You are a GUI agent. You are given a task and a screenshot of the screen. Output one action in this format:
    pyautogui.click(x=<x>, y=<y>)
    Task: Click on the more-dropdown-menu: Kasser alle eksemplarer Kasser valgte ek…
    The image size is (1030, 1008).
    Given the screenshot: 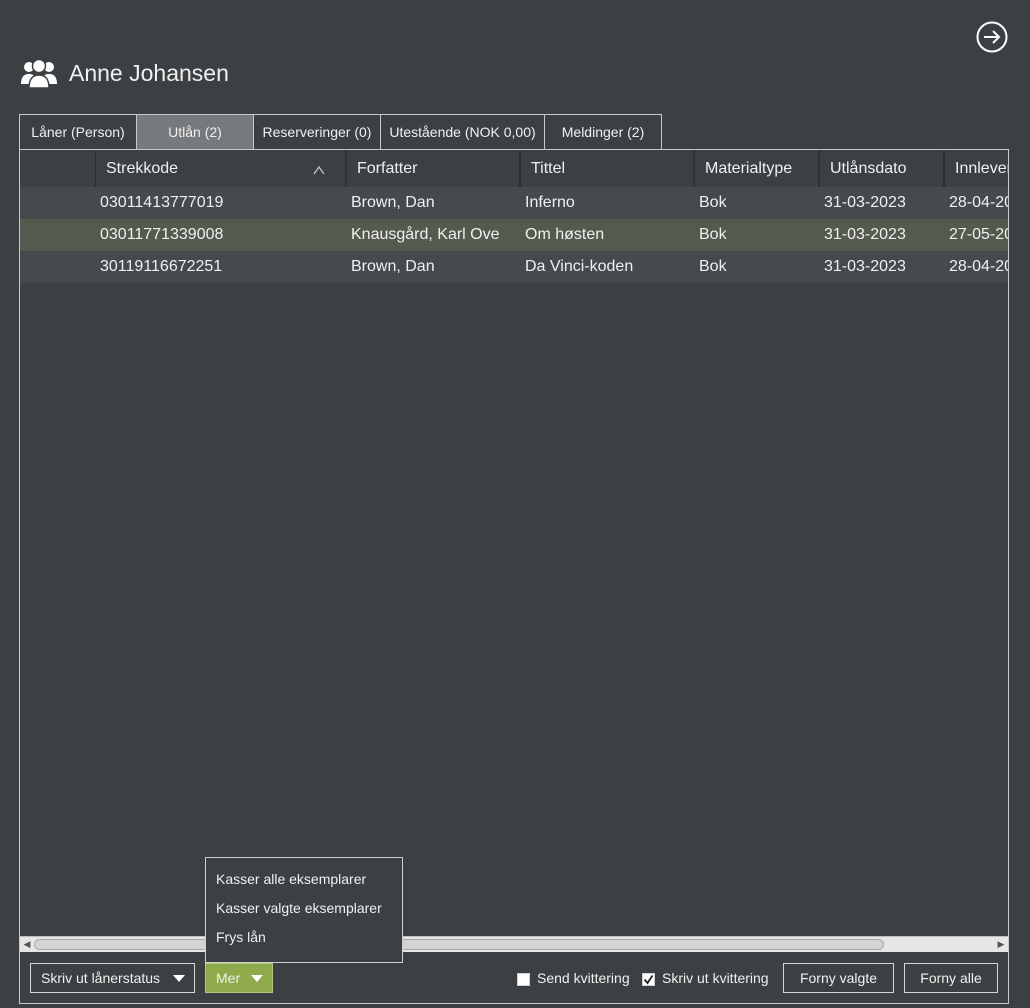 What is the action you would take?
    pyautogui.click(x=304, y=910)
    